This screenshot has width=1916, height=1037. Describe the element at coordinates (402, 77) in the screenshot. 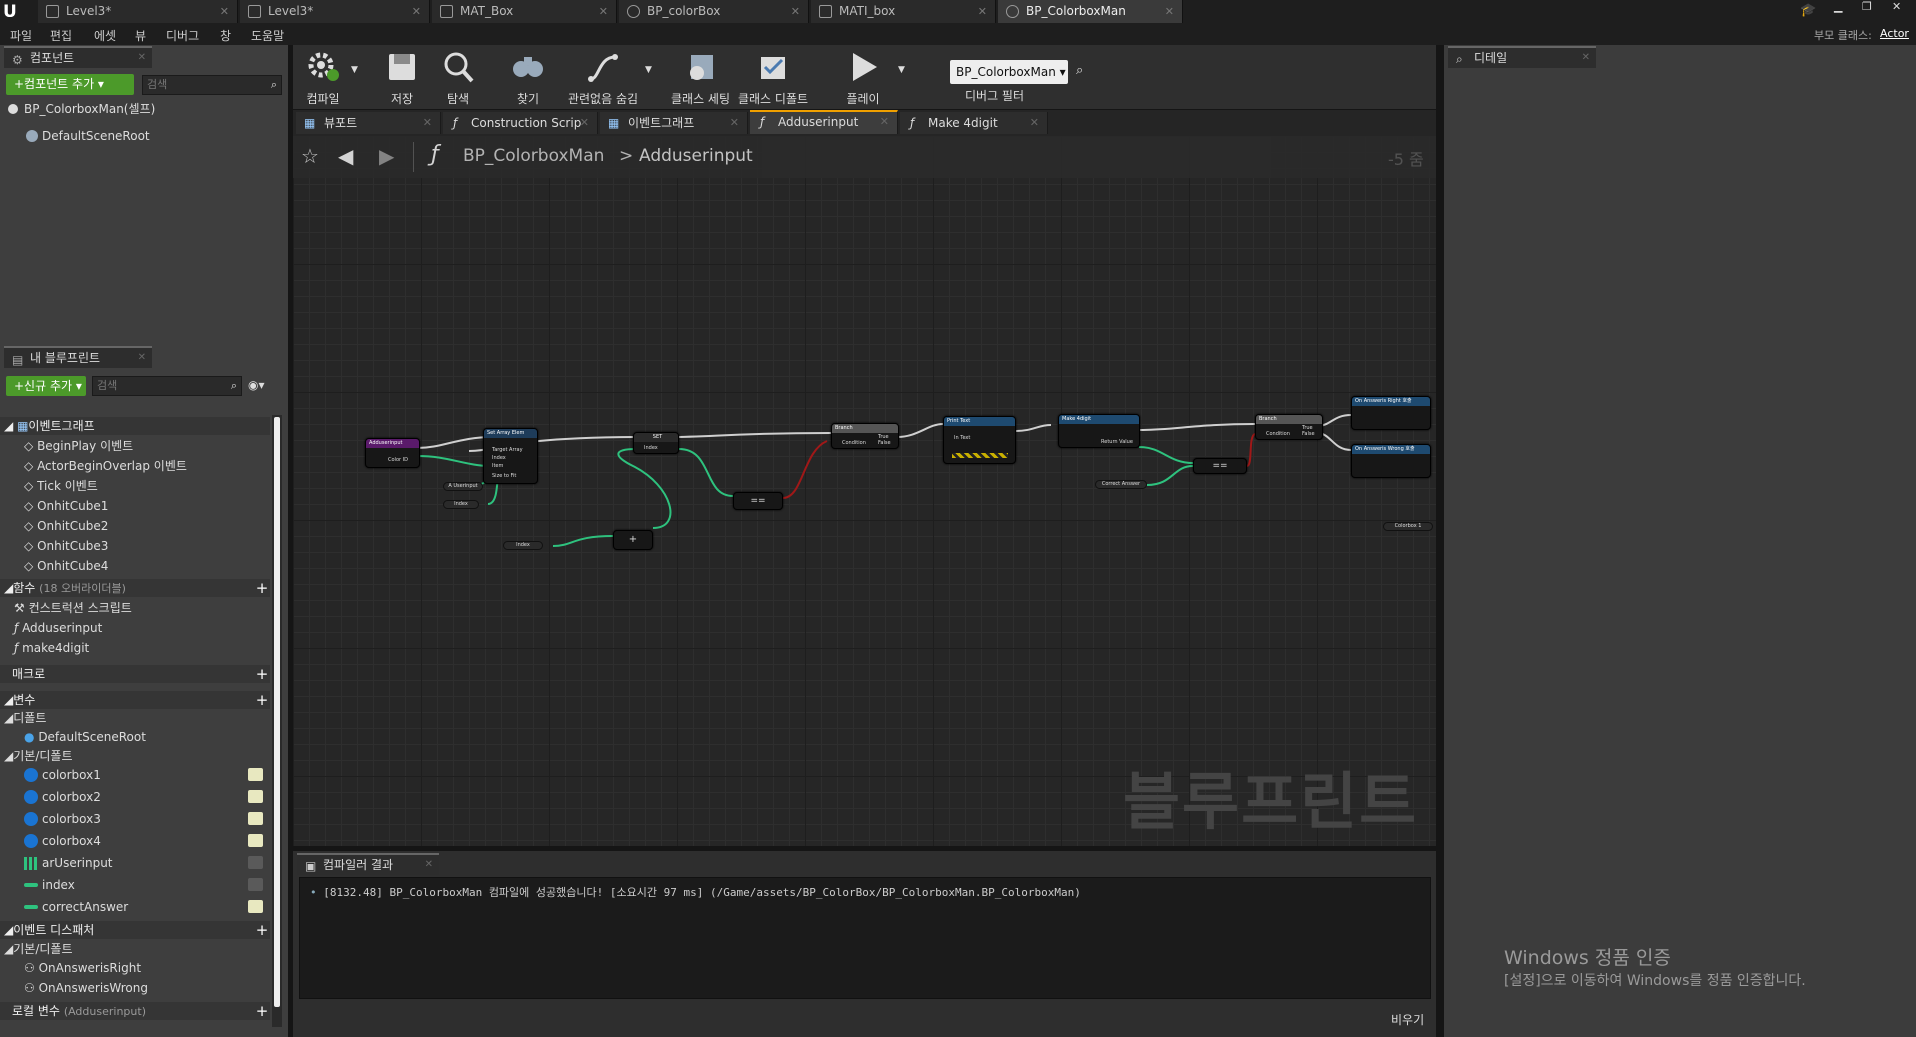

I see `save-button: 저장` at that location.